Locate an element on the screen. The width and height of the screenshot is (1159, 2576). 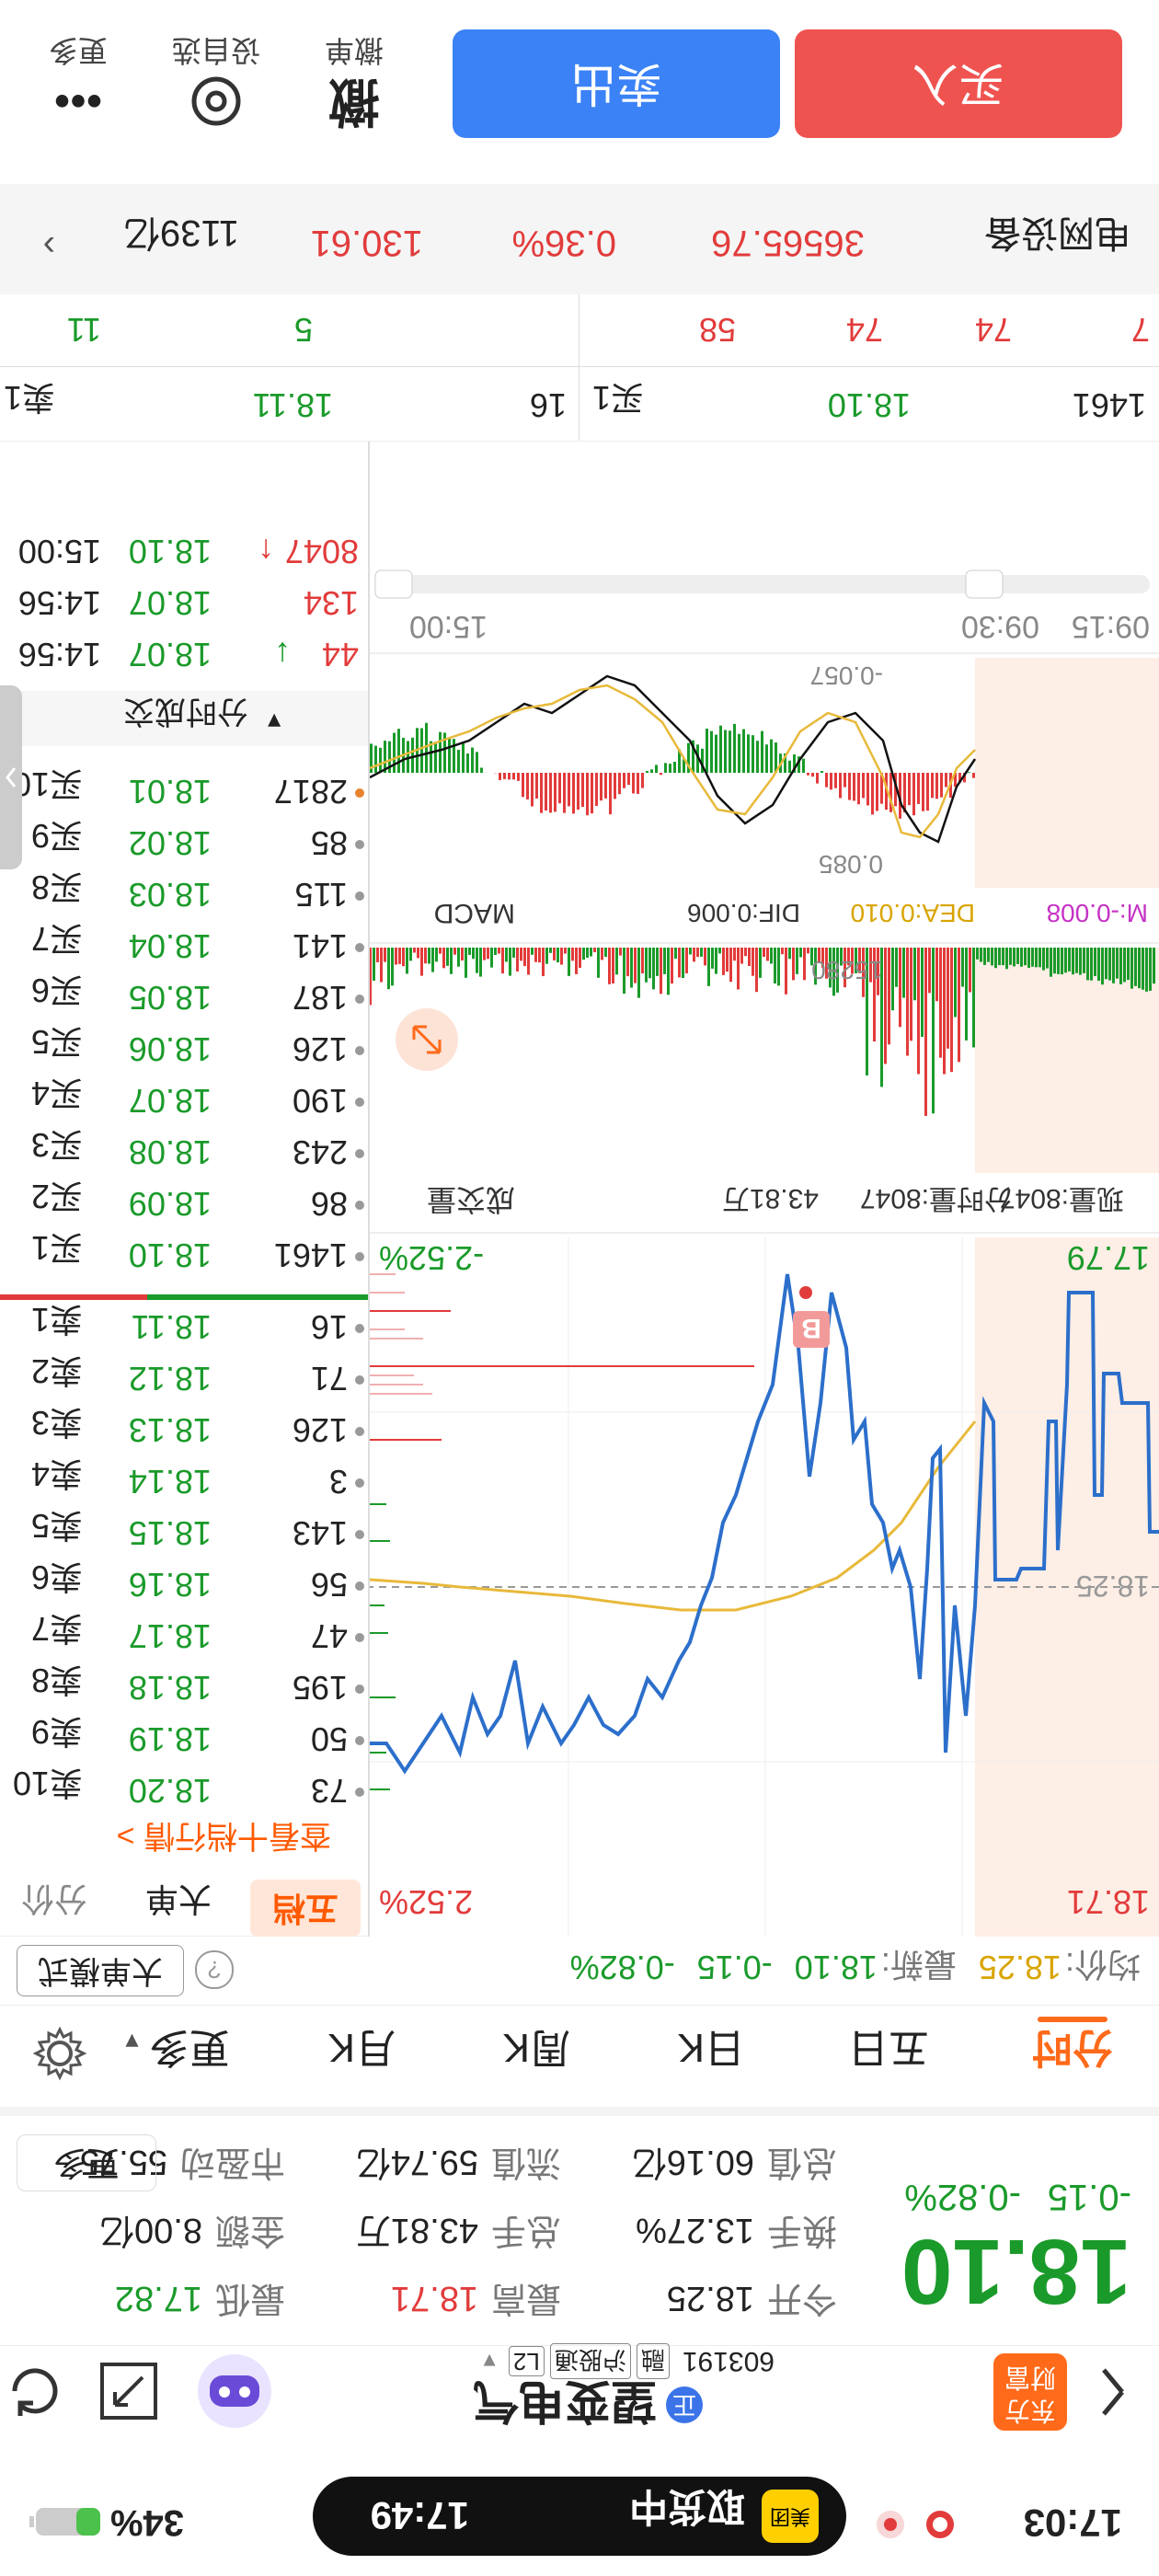
sell-row: 56 18.16 卖6 is located at coordinates (184, 1584).